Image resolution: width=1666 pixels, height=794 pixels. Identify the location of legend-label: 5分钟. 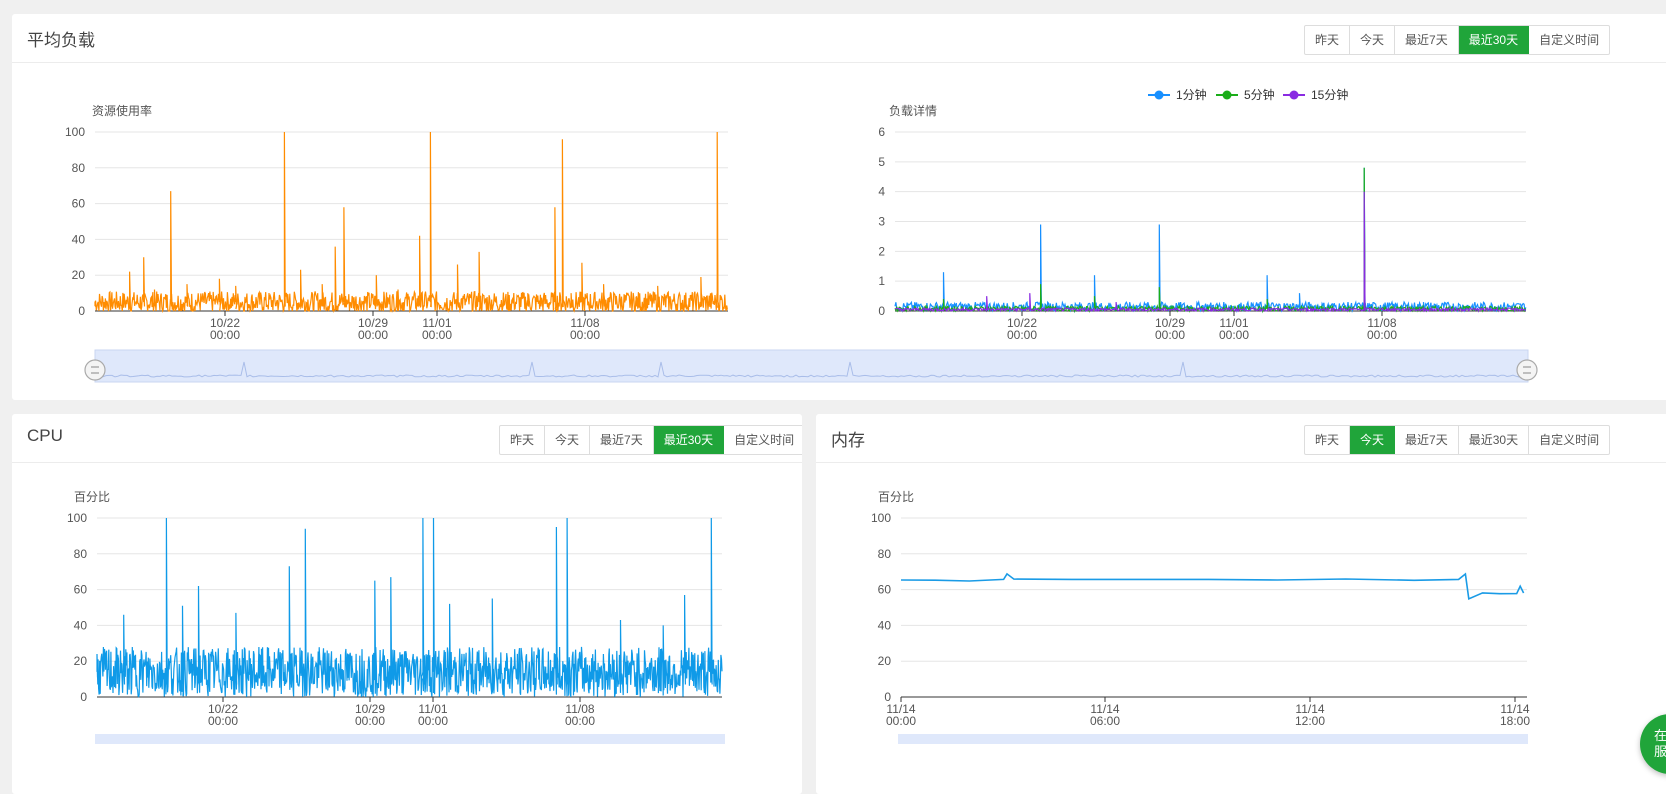
(1259, 94).